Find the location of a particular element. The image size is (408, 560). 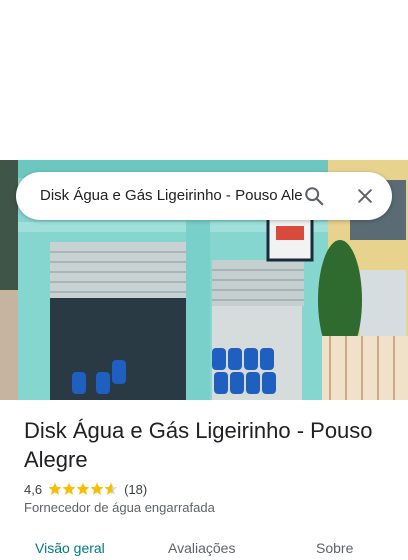

rating-stars is located at coordinates (83, 489).